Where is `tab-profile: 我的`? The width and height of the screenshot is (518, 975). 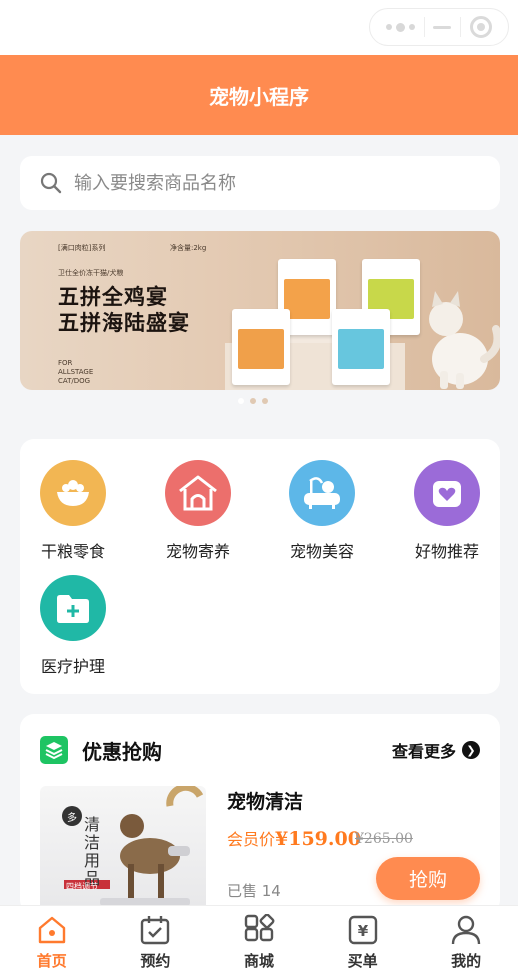
tab-profile: 我的 is located at coordinates (466, 940).